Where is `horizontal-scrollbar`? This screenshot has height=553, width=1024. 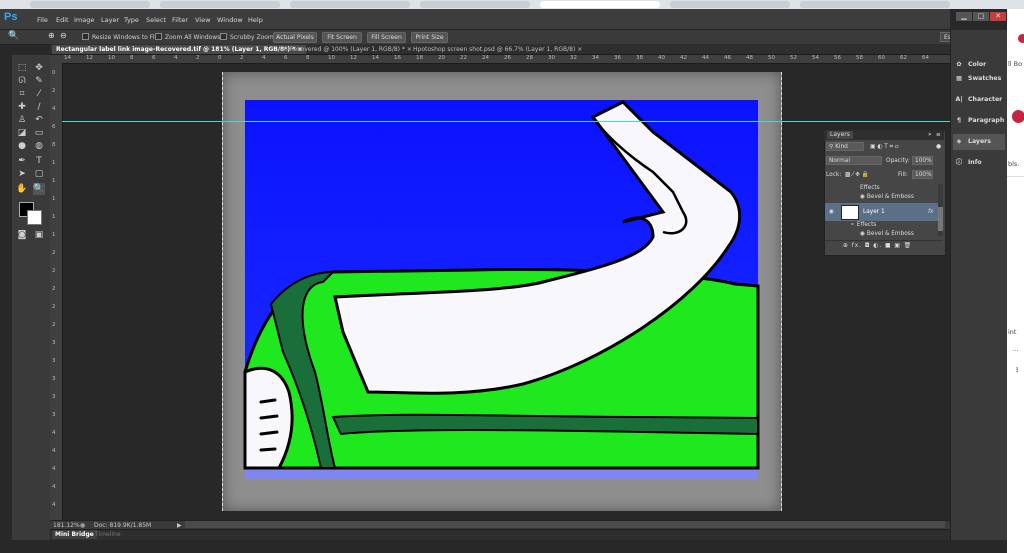 horizontal-scrollbar is located at coordinates (565, 524).